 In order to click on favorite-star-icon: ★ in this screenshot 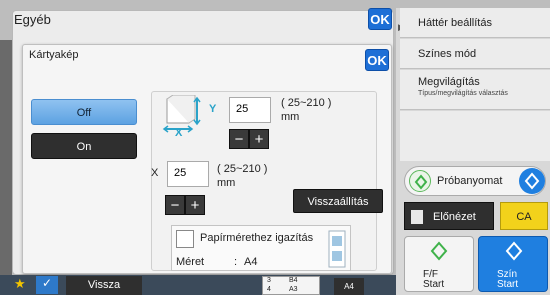, I will do `click(20, 284)`.